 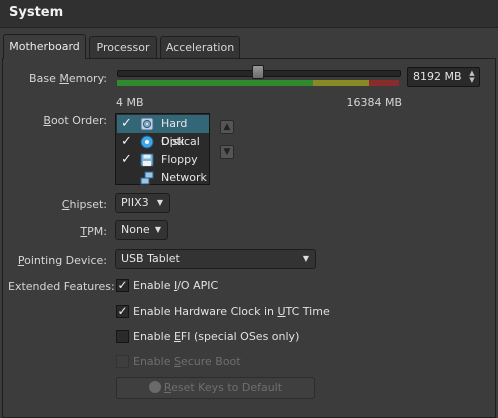 I want to click on tpm-label: TPM:, so click(x=93, y=231).